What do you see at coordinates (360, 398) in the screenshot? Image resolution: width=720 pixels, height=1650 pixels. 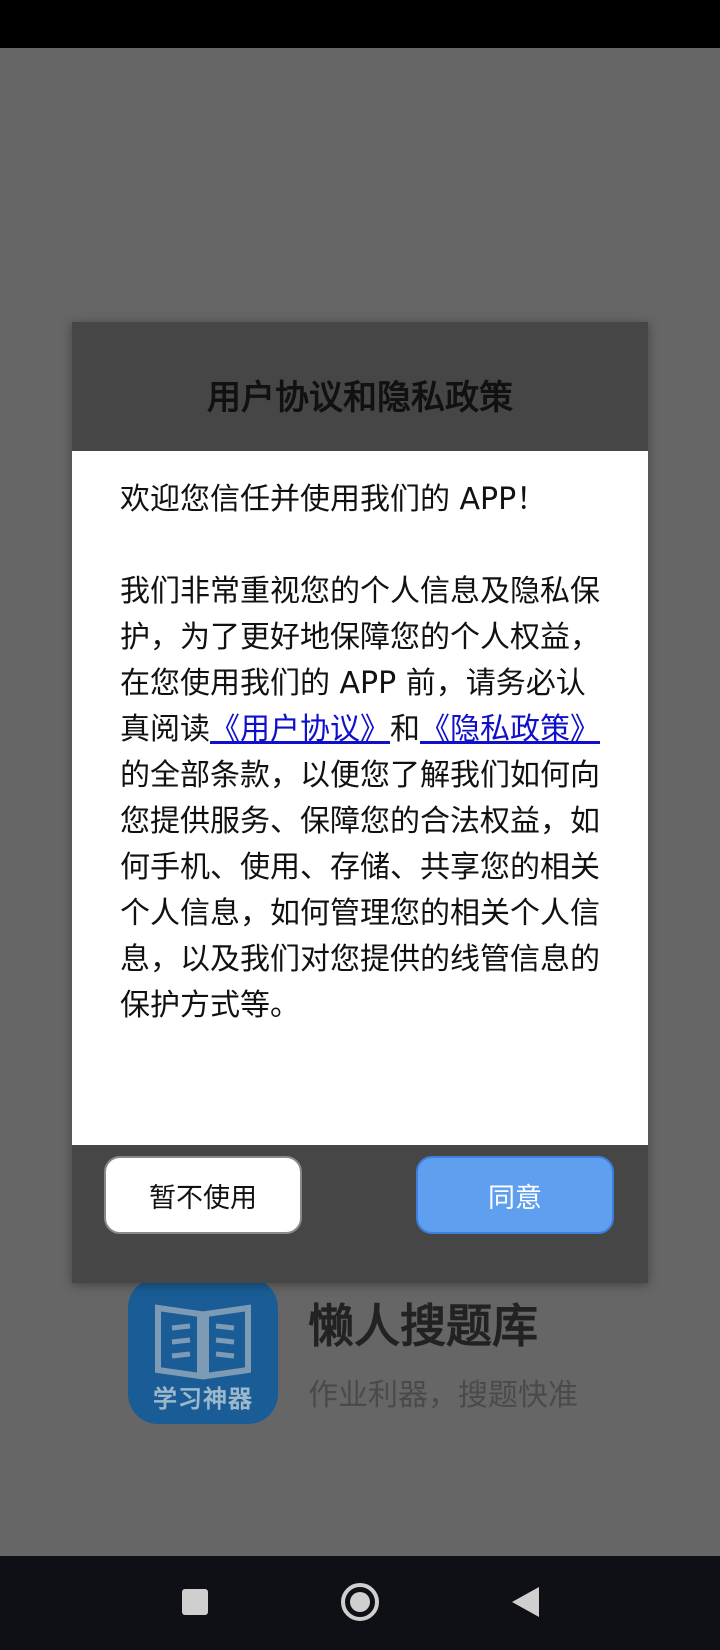 I see `dialog-title: 用户协议和隐私政策` at bounding box center [360, 398].